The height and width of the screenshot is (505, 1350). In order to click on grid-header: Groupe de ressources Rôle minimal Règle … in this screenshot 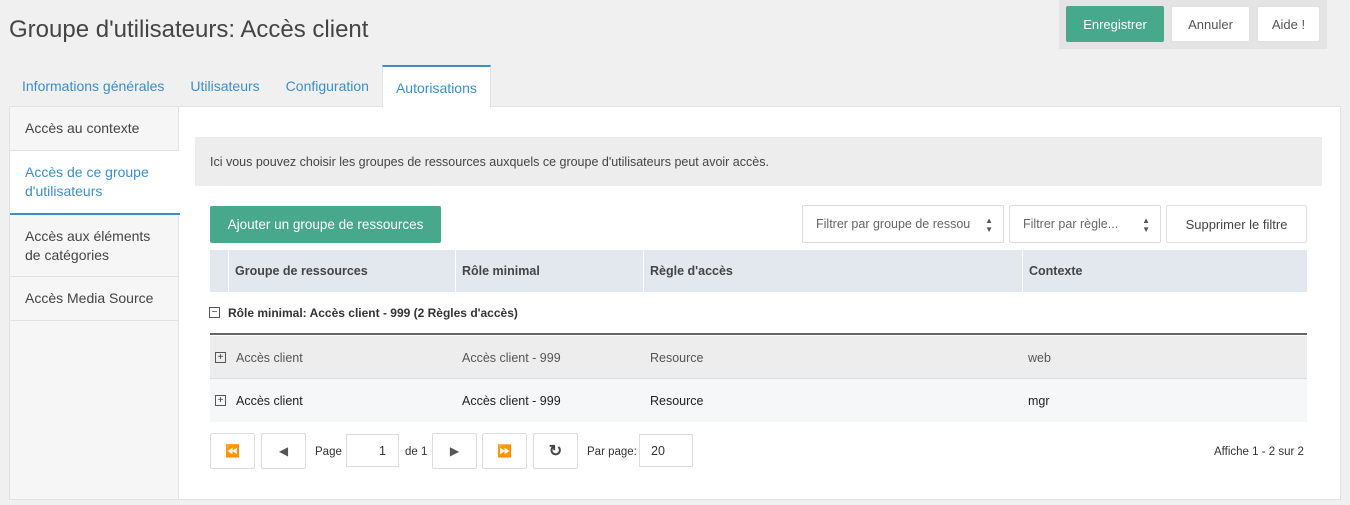, I will do `click(758, 271)`.